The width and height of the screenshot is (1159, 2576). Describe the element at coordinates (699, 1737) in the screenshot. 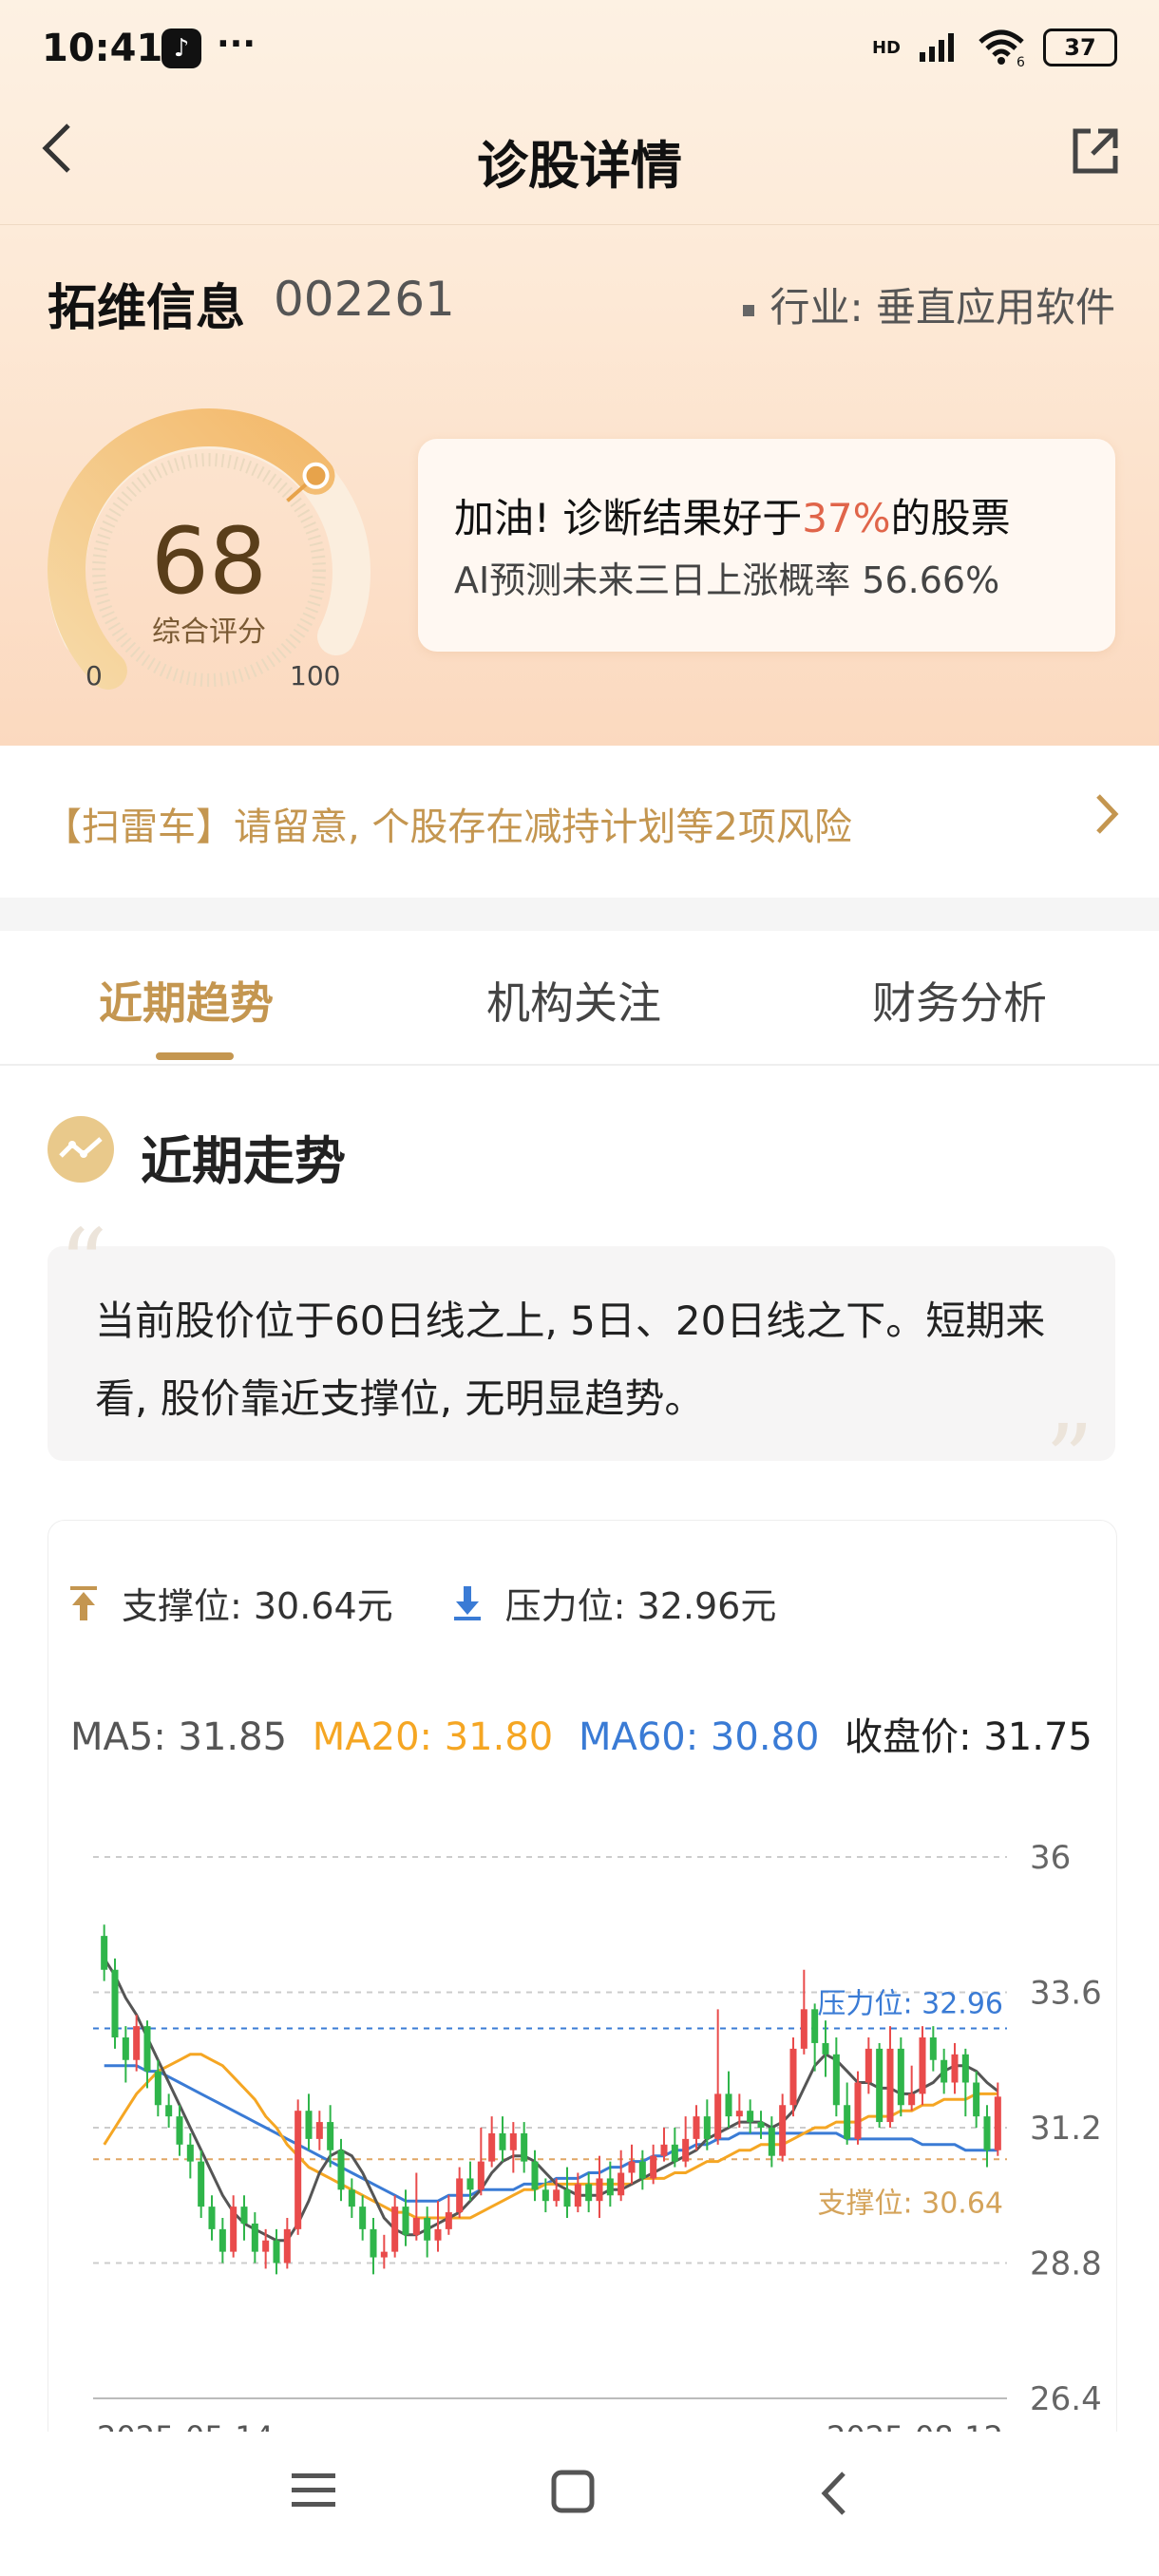

I see `ma60-value: MA60: 30.80` at that location.